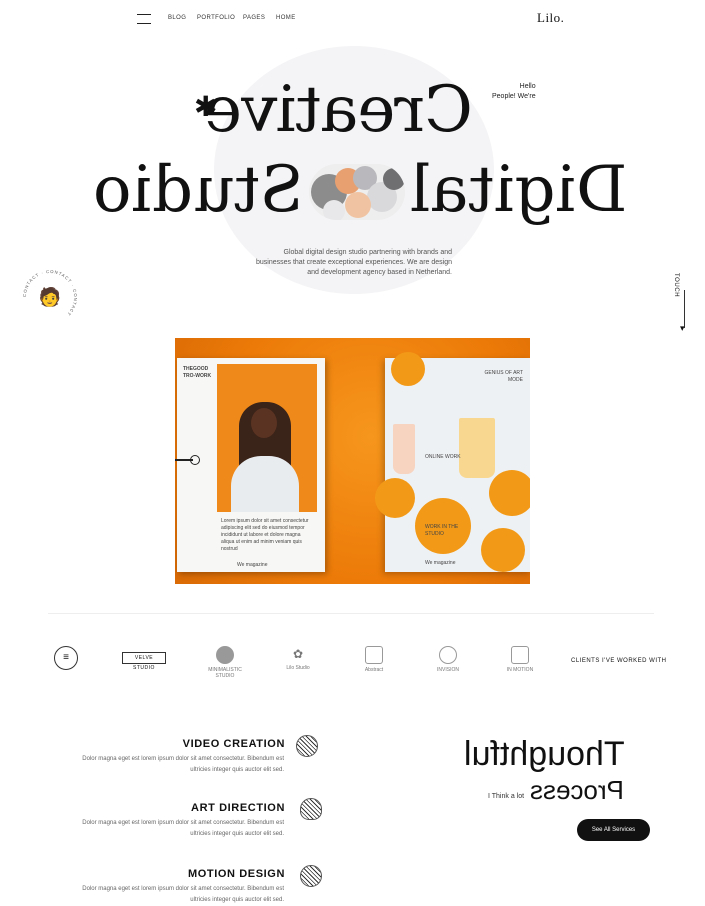 The image size is (705, 906). Describe the element at coordinates (619, 661) in the screenshot. I see `clients-label: CLIENTS I'VE WORKED WITH` at that location.